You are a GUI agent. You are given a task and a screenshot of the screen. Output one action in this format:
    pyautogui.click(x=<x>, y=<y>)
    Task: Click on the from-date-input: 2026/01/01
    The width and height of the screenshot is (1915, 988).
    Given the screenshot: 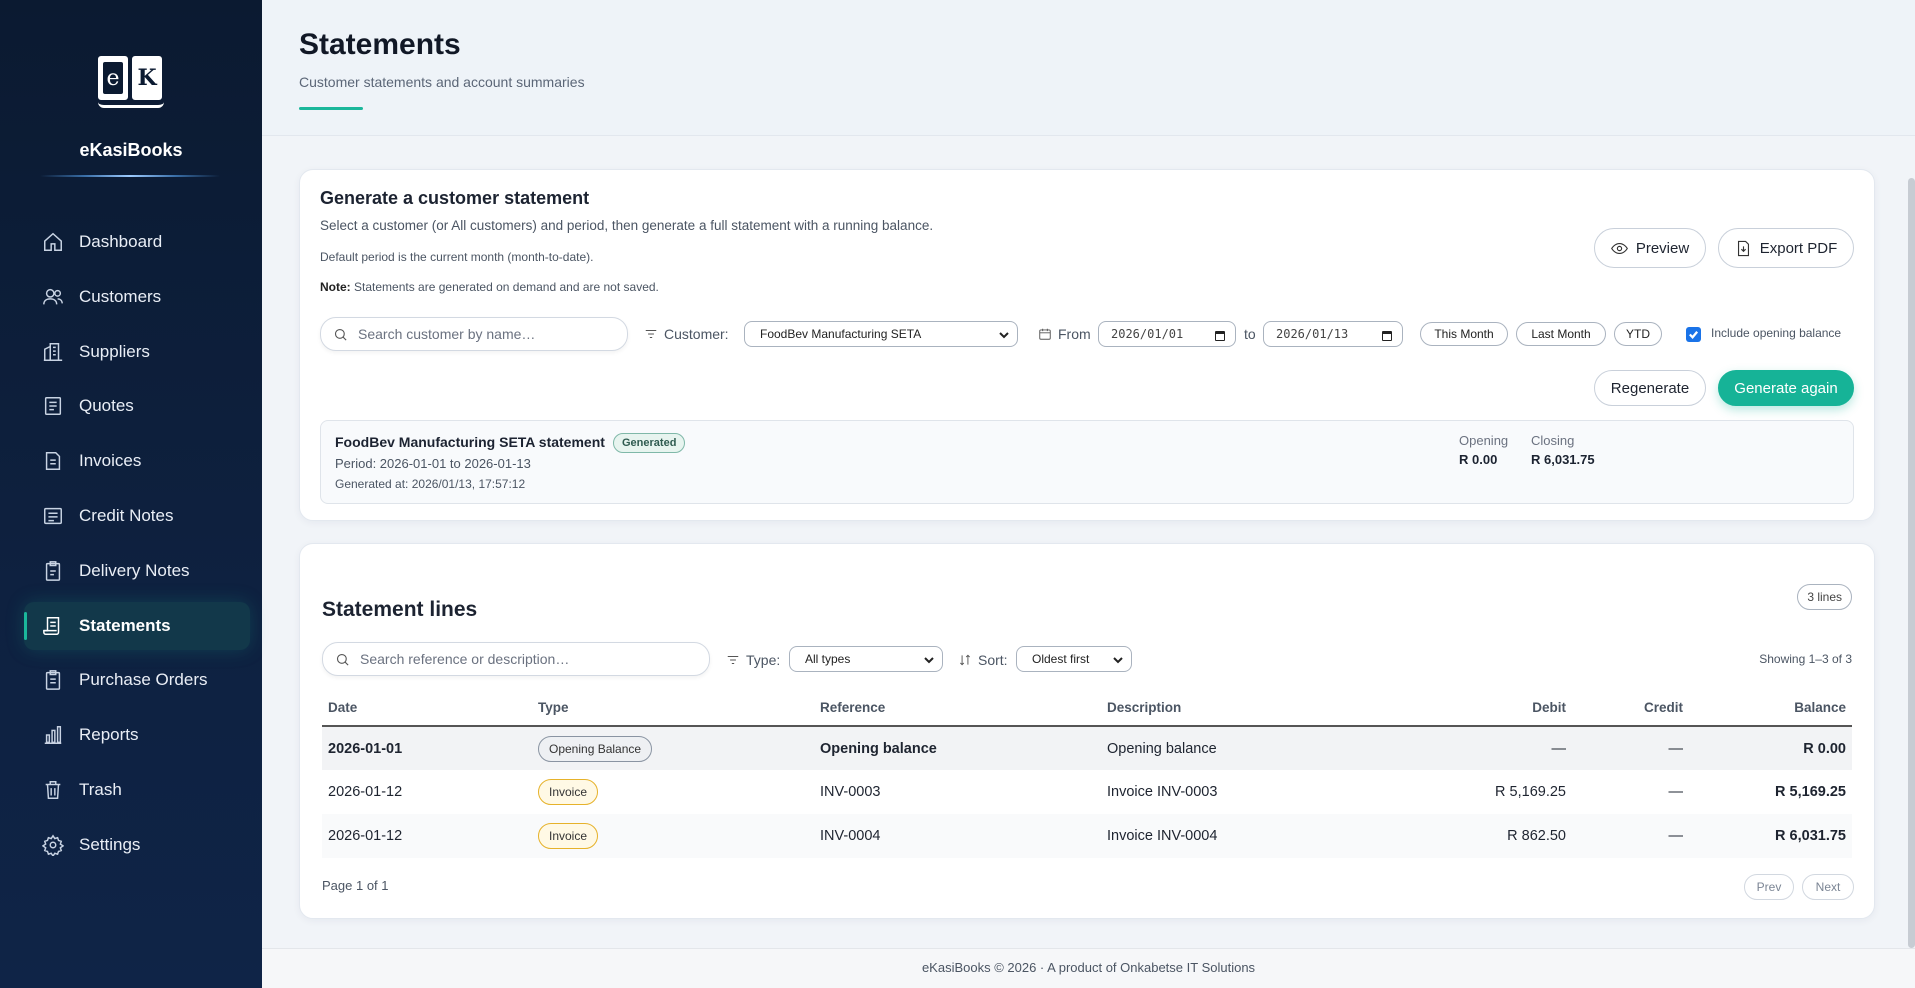 What is the action you would take?
    pyautogui.click(x=1167, y=334)
    